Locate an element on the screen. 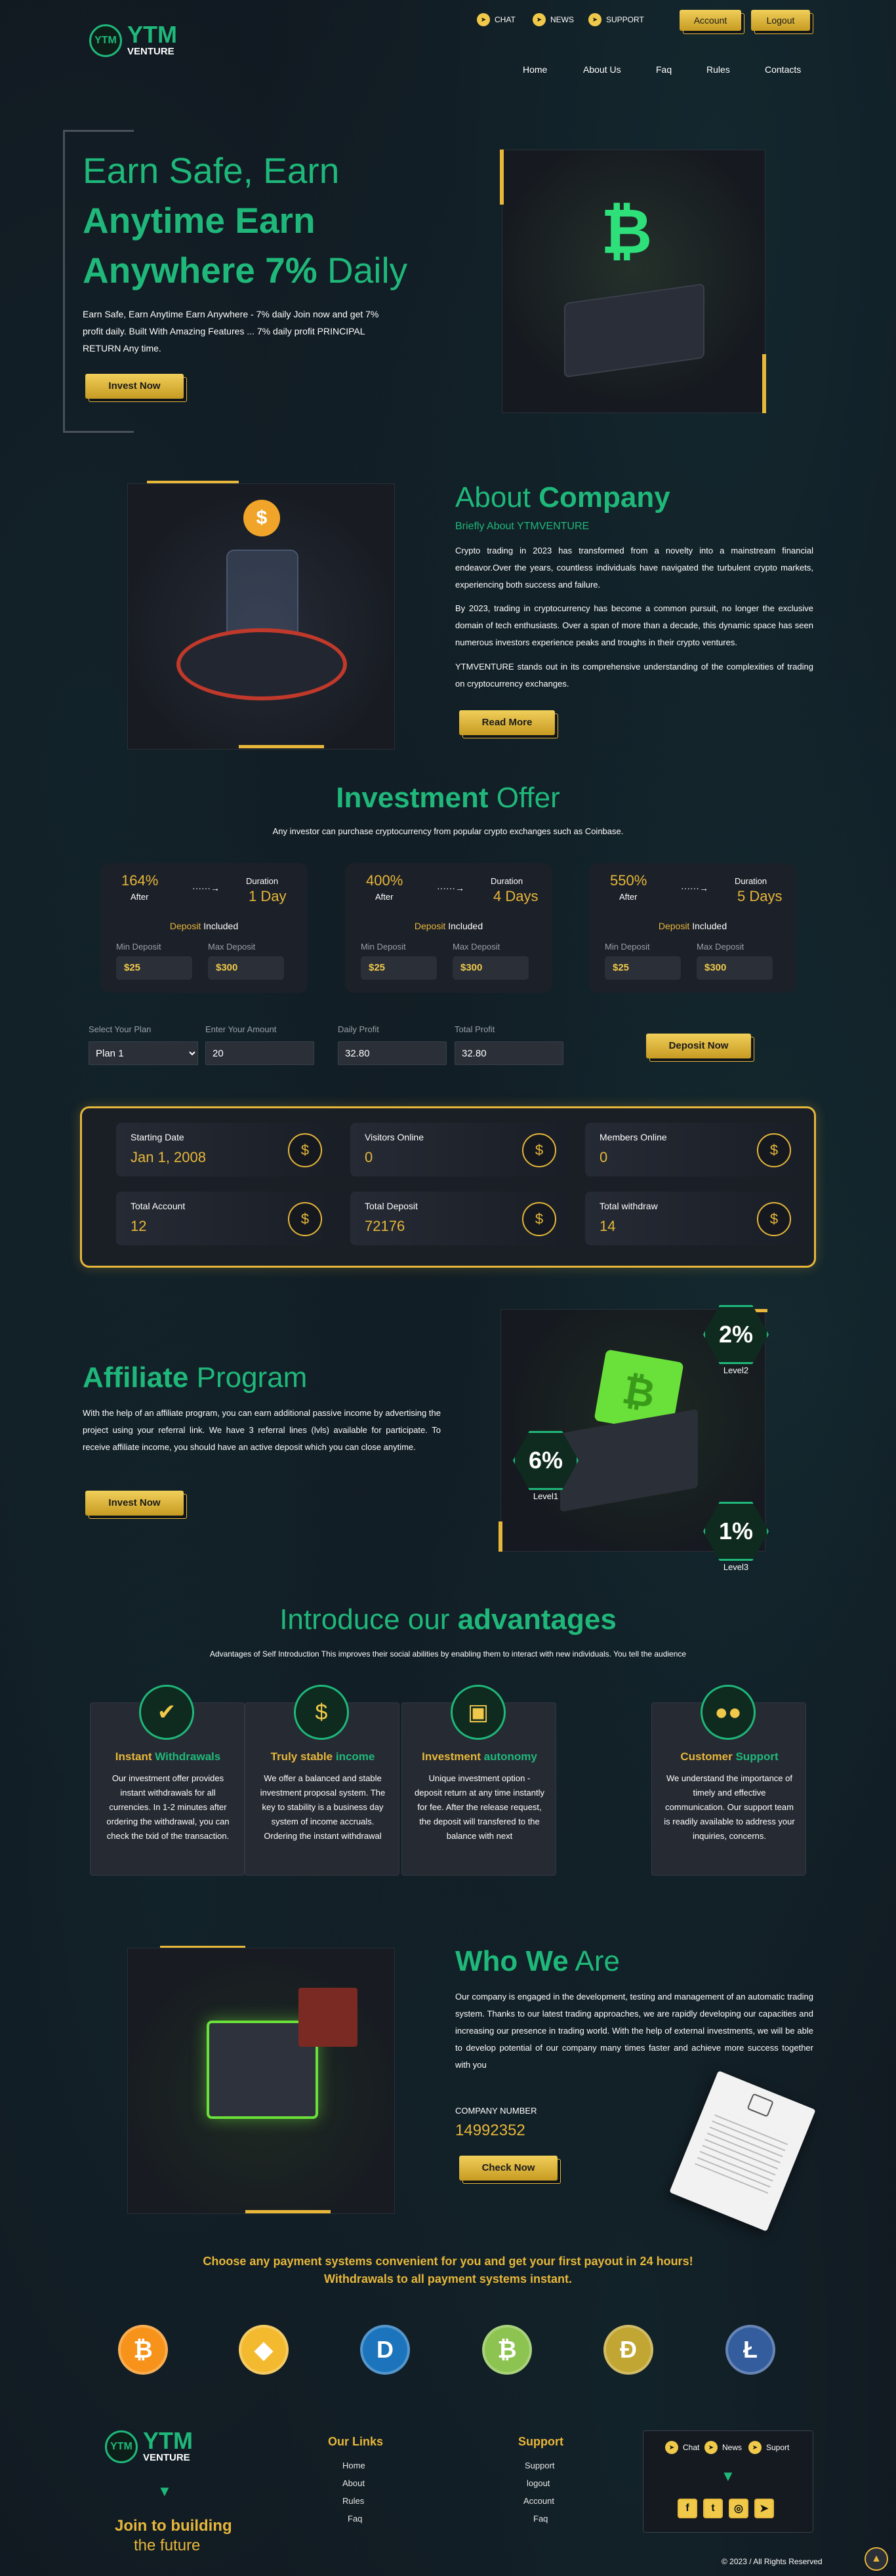  logout-button: Logout is located at coordinates (780, 20).